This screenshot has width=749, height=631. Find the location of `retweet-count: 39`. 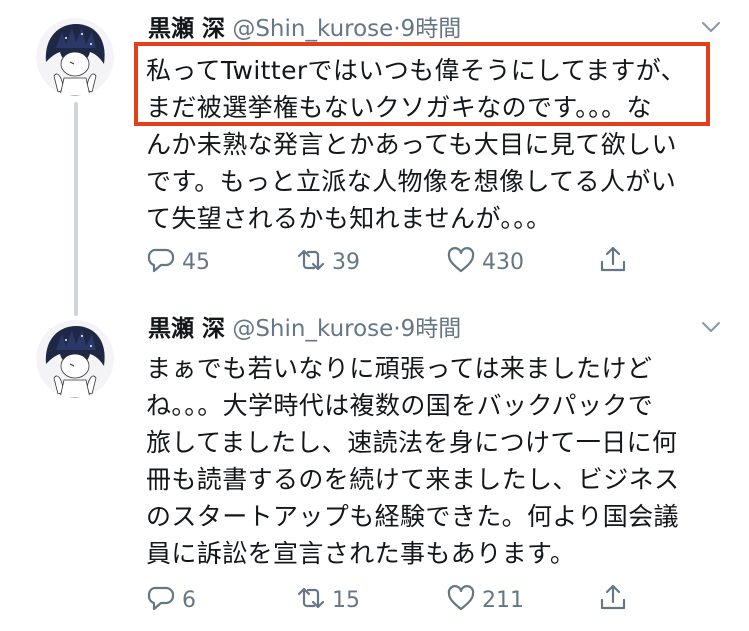

retweet-count: 39 is located at coordinates (346, 262).